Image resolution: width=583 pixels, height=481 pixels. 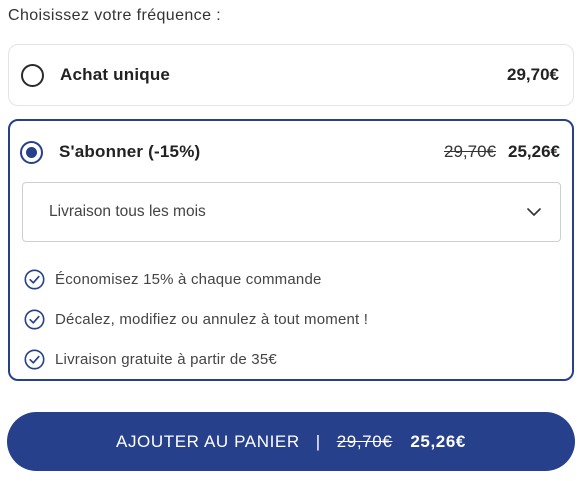 I want to click on add-to-cart-button: AJOUTER AU PANIER | 29,70€ 25,26€, so click(x=291, y=441).